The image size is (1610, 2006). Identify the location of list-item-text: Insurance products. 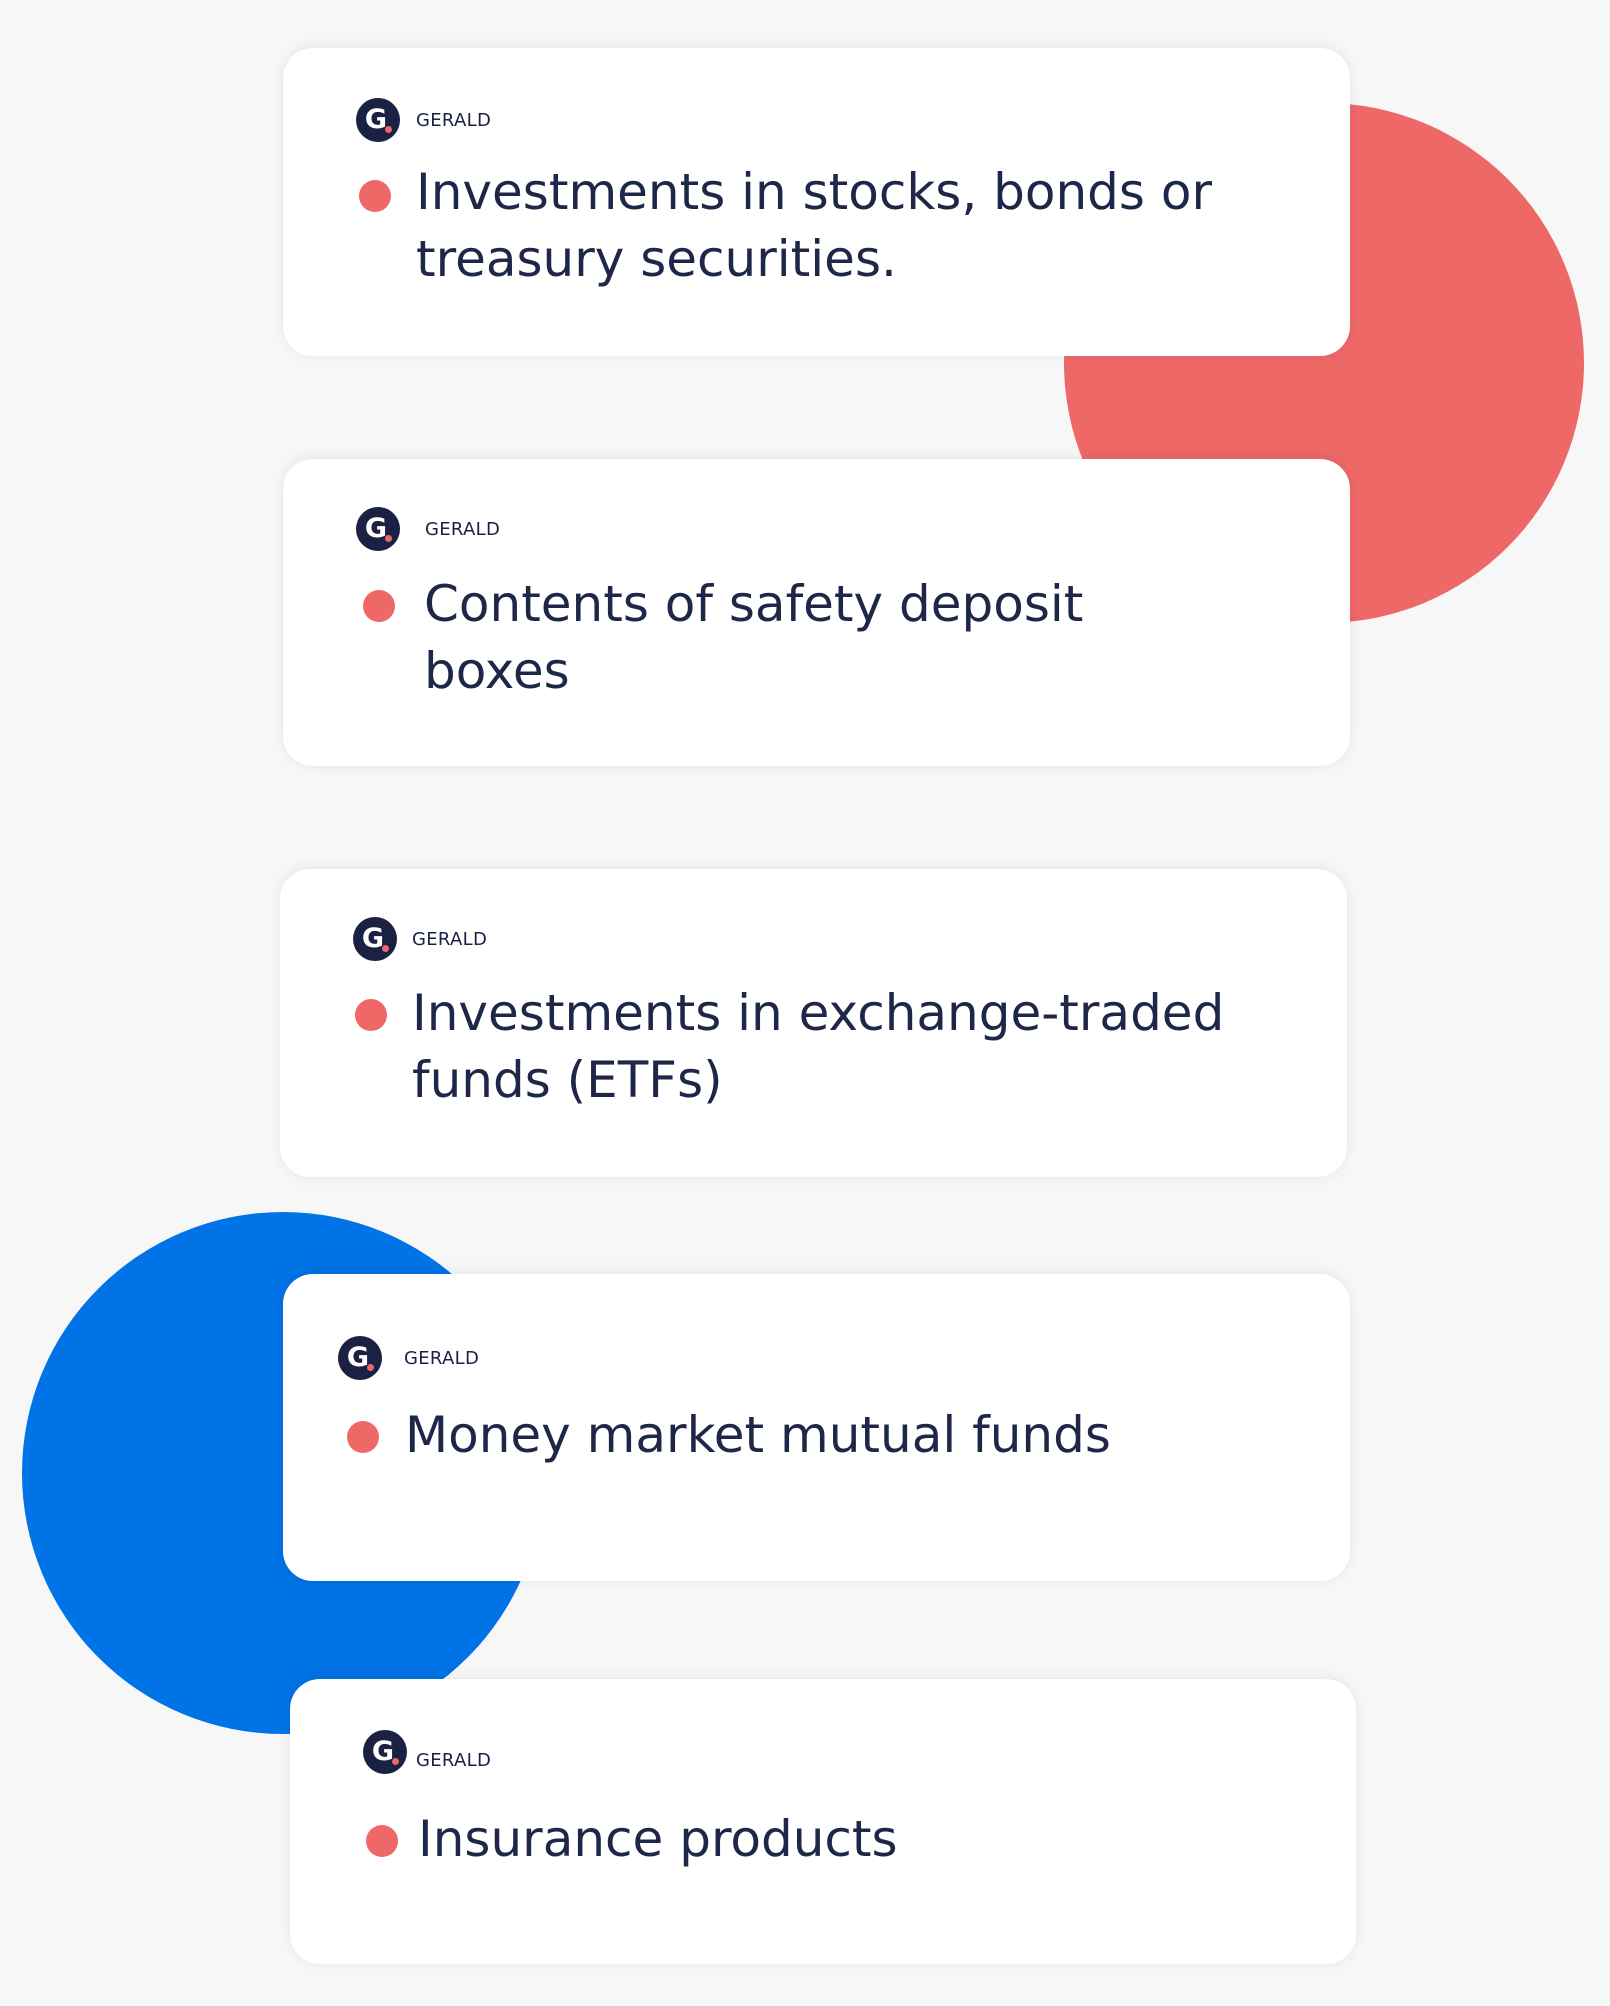
(658, 1839).